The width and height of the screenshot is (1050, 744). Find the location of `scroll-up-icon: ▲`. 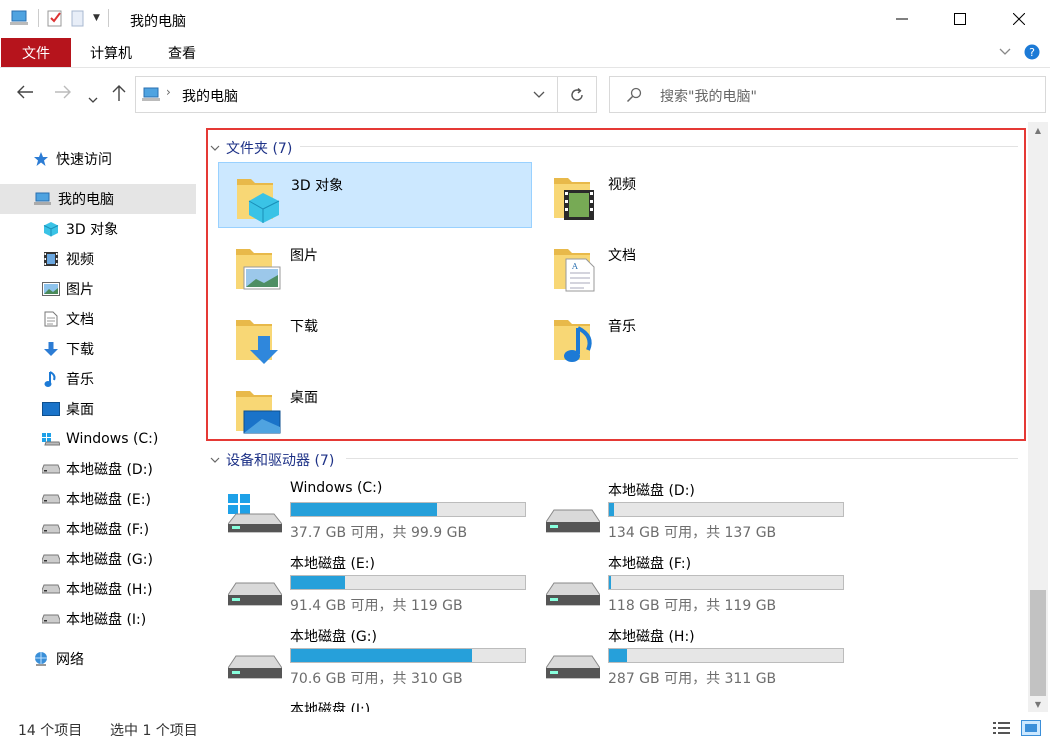

scroll-up-icon: ▲ is located at coordinates (1038, 130).